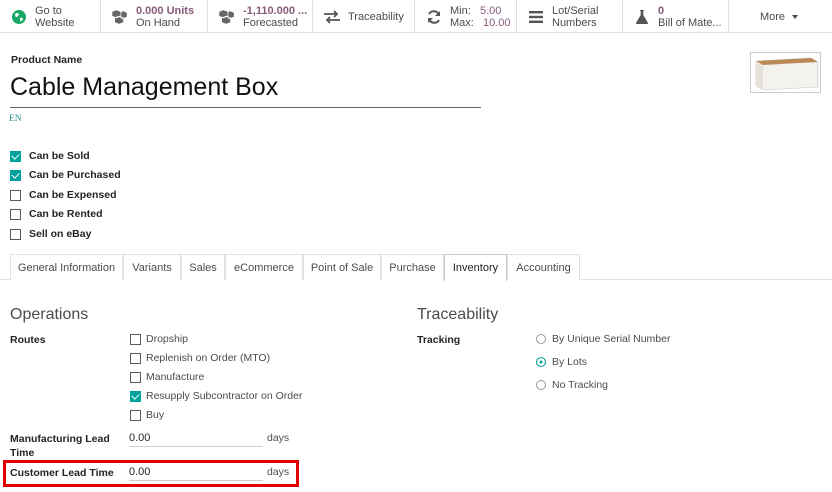 This screenshot has width=832, height=492. Describe the element at coordinates (28, 340) in the screenshot. I see `routes-label: Routes` at that location.